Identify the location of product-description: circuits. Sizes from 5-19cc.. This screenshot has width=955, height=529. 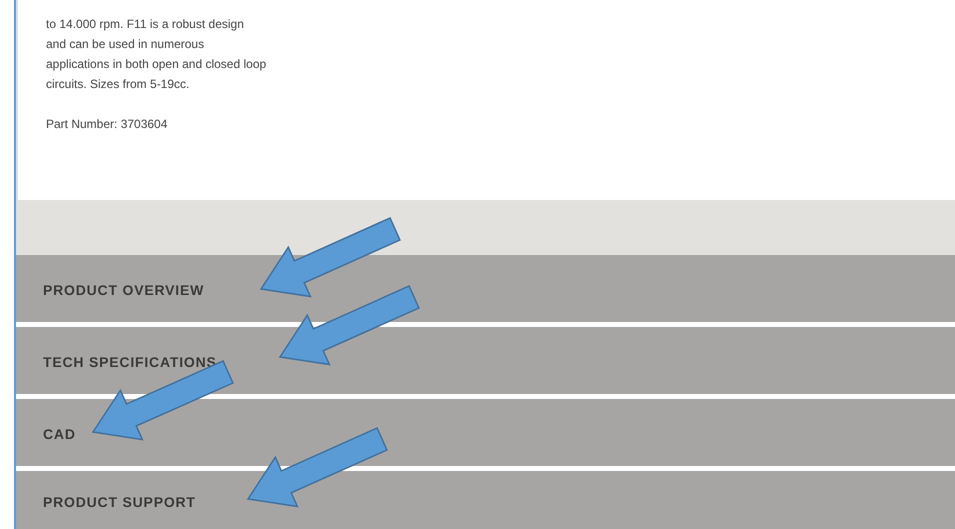
(118, 84).